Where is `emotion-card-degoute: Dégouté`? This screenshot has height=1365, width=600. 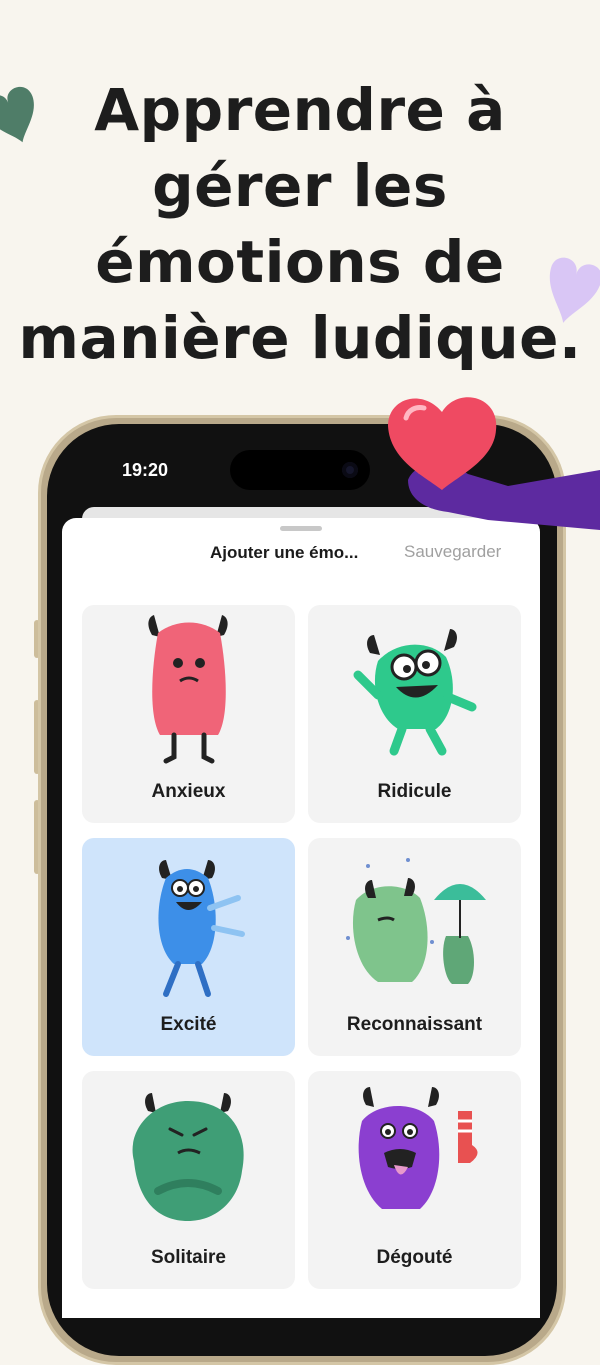
emotion-card-degoute: Dégouté is located at coordinates (414, 1180).